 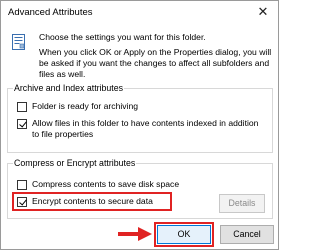 I want to click on archive-index-group-title: Archive and Index attributes, so click(x=69, y=88).